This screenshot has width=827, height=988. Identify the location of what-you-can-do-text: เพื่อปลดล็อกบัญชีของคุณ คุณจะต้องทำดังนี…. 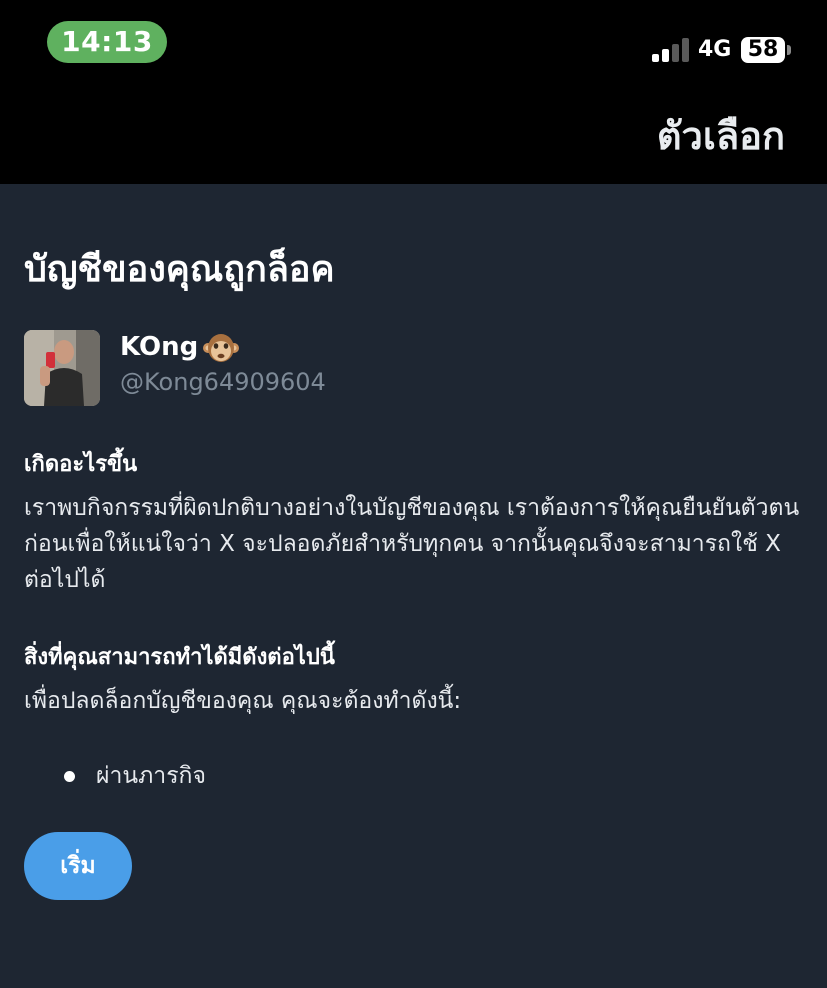
(243, 701).